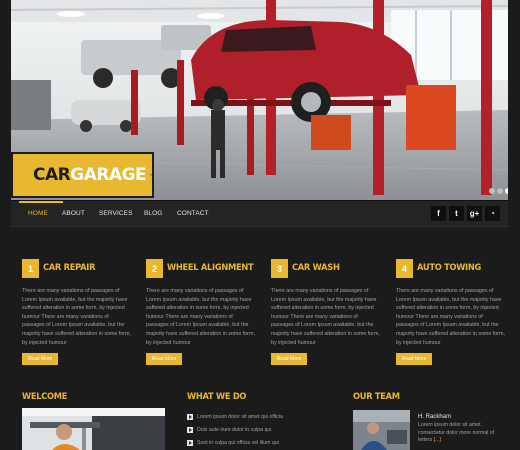 This screenshot has width=520, height=450. I want to click on list-item: Lorem ipsum dolor sit amet qui officia, so click(235, 416).